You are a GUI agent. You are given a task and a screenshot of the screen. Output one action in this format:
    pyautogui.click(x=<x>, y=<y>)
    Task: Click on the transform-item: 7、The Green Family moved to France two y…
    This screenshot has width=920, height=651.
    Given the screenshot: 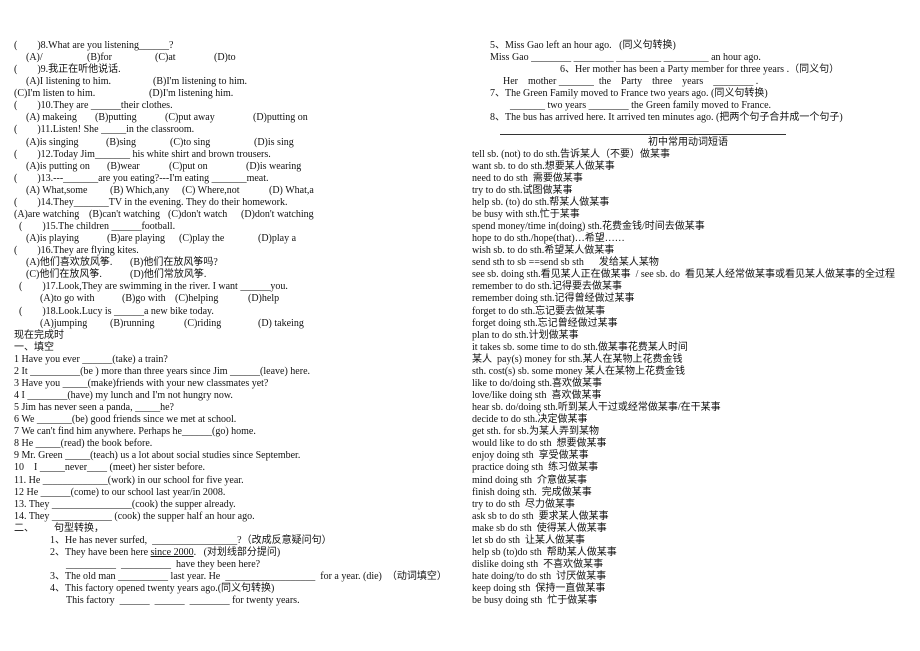 What is the action you would take?
    pyautogui.click(x=629, y=94)
    